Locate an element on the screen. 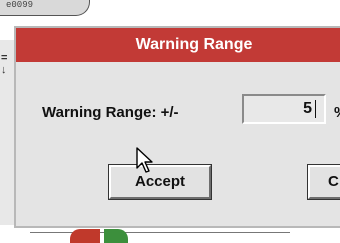 The width and height of the screenshot is (340, 243). mouse-pointer-icon is located at coordinates (144, 160).